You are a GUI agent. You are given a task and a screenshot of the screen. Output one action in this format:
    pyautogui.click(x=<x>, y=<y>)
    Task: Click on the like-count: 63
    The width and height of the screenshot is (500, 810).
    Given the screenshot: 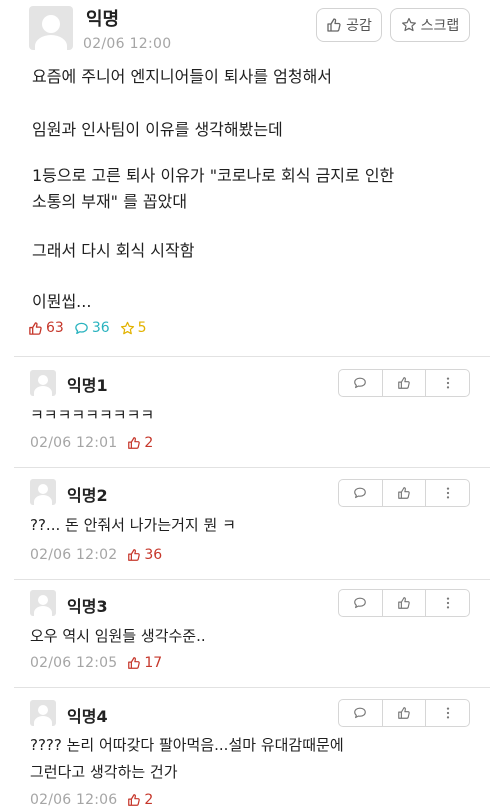 What is the action you would take?
    pyautogui.click(x=46, y=328)
    